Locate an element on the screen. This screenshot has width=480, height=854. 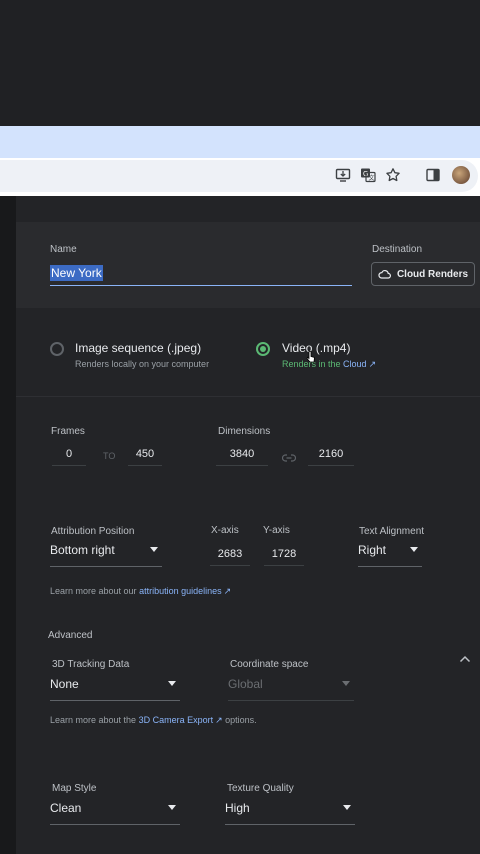
translate-icon: G文 is located at coordinates (368, 175).